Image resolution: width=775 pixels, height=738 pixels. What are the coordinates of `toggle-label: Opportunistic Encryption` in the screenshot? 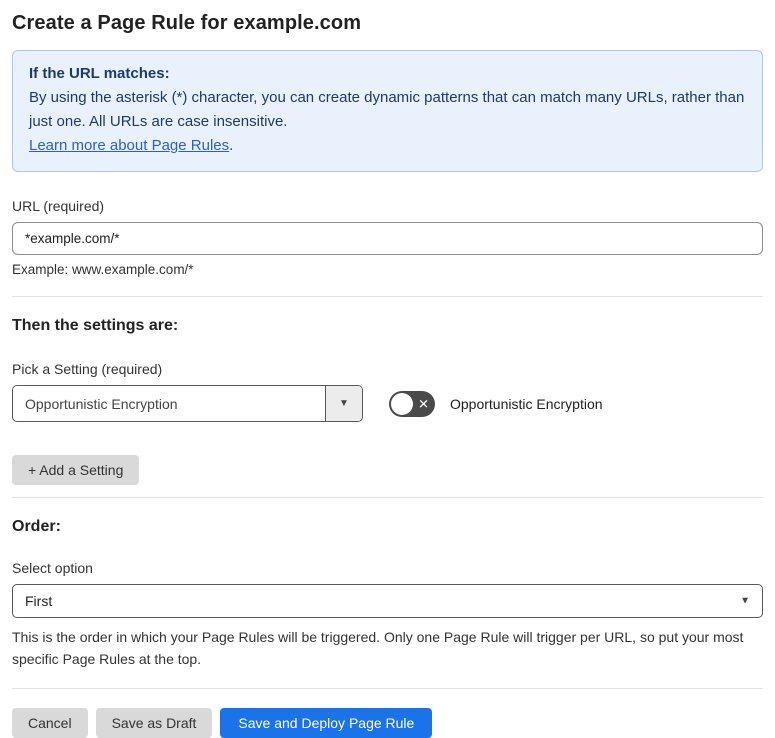 It's located at (526, 403).